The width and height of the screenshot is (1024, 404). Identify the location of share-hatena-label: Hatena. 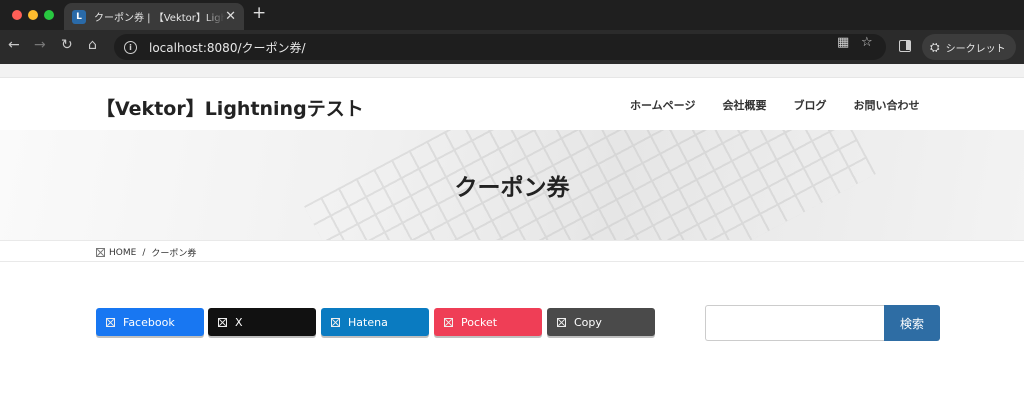
(368, 322).